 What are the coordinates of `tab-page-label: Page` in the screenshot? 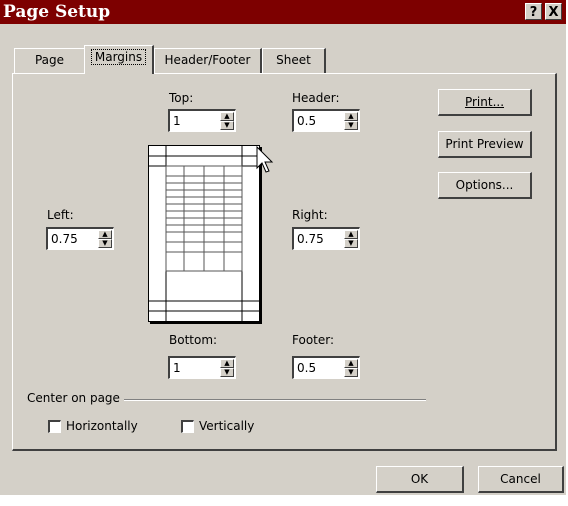 It's located at (49, 60).